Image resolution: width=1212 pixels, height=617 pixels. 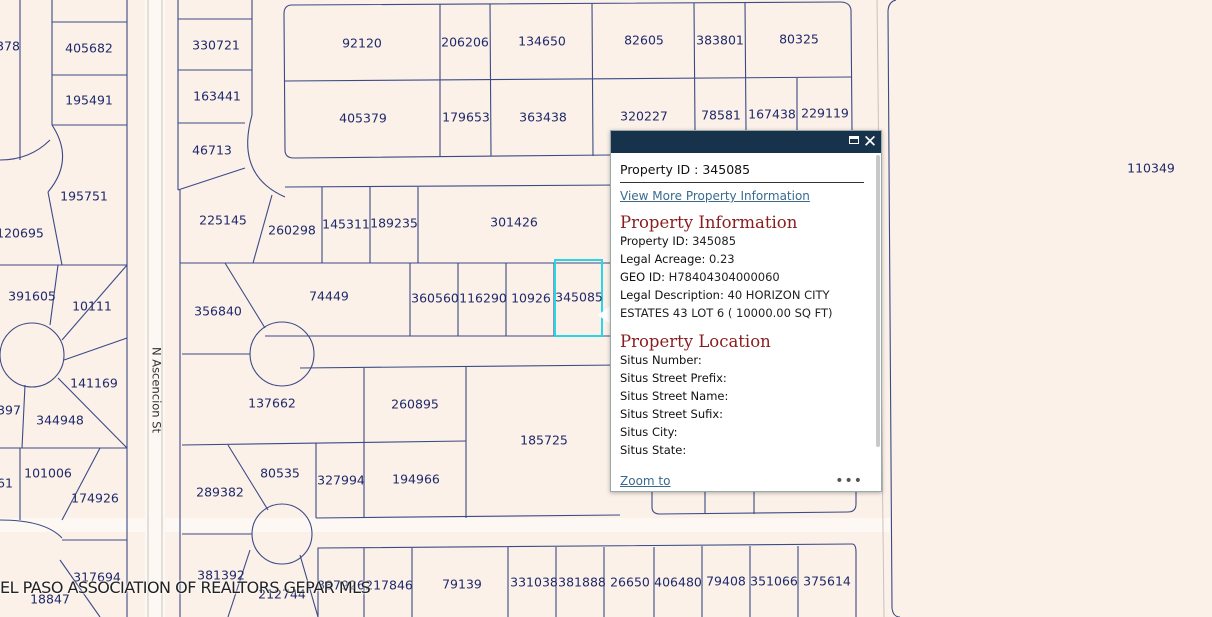 What do you see at coordinates (329, 296) in the screenshot?
I see `parcel-label-74449: 74449` at bounding box center [329, 296].